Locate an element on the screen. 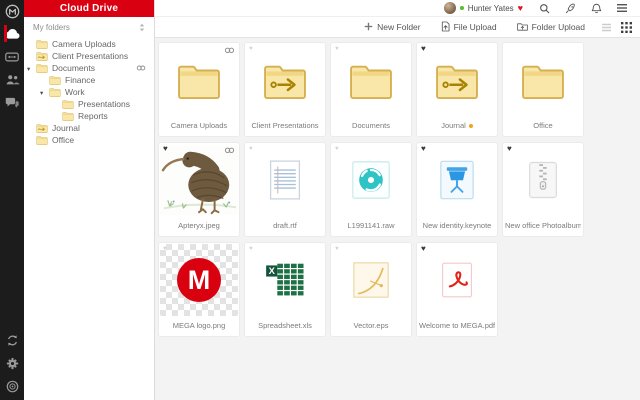 The width and height of the screenshot is (640, 400). tile-vector-eps: ♥ Vector.eps is located at coordinates (371, 289).